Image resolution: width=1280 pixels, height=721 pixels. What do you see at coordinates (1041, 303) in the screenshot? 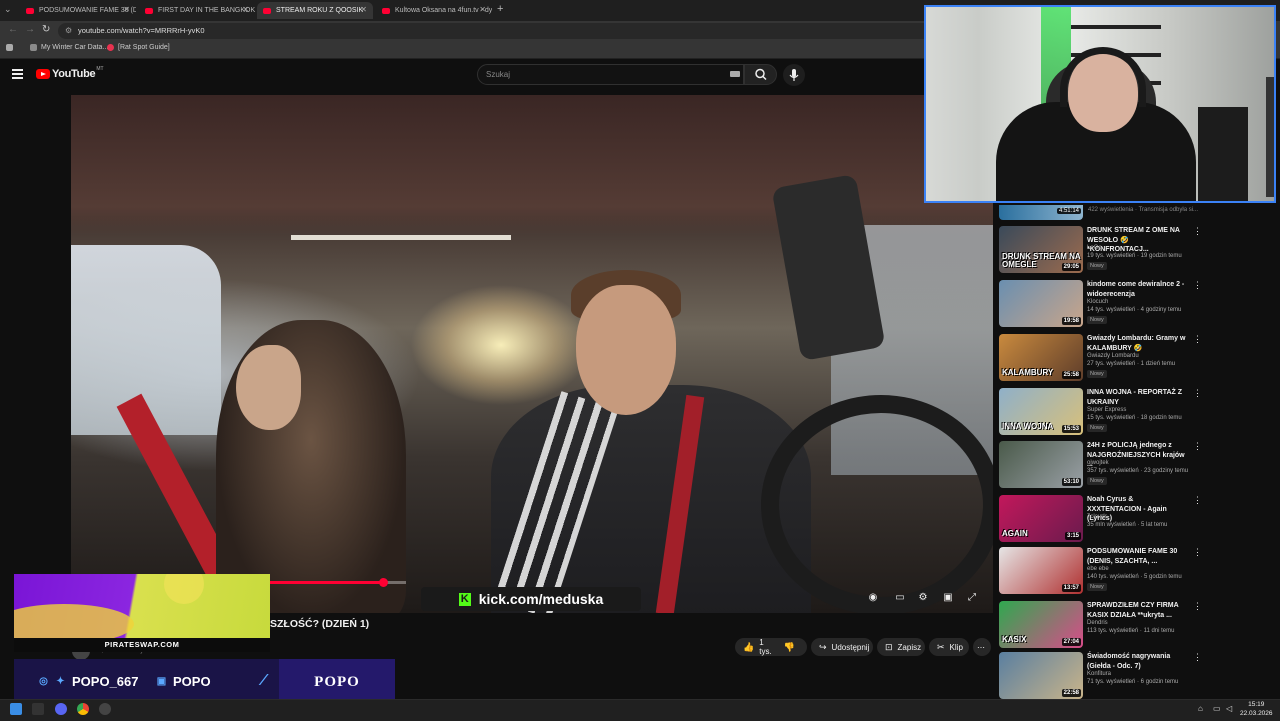
I see `video-thumbnail: 19:58` at bounding box center [1041, 303].